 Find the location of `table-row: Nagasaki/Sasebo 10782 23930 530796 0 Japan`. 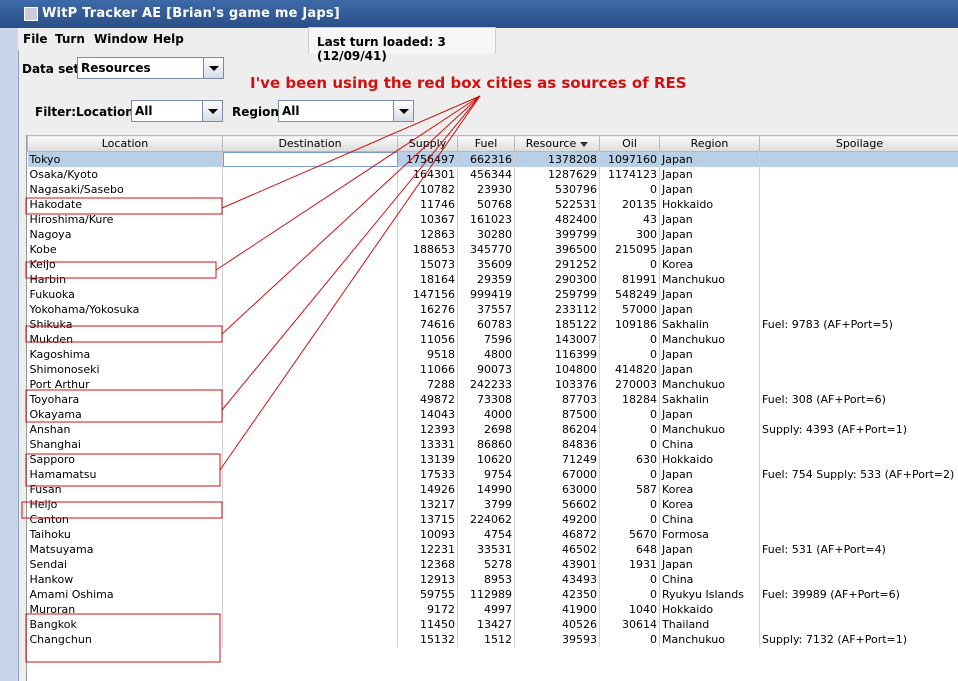

table-row: Nagasaki/Sasebo 10782 23930 530796 0 Japan is located at coordinates (492, 189).